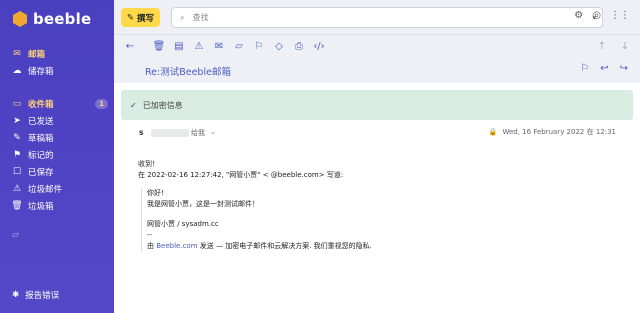  What do you see at coordinates (41, 155) in the screenshot?
I see `sidebar-item-label: 标记的` at bounding box center [41, 155].